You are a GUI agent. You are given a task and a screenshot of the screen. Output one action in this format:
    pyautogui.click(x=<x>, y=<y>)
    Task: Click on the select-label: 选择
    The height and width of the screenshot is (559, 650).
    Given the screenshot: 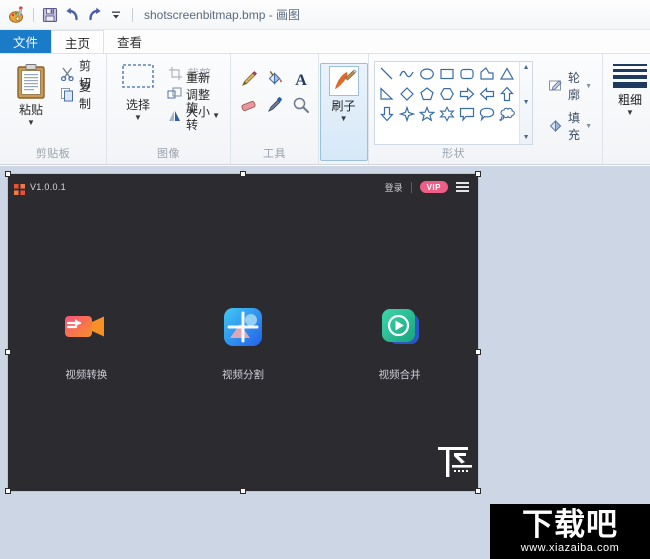 What is the action you would take?
    pyautogui.click(x=137, y=105)
    